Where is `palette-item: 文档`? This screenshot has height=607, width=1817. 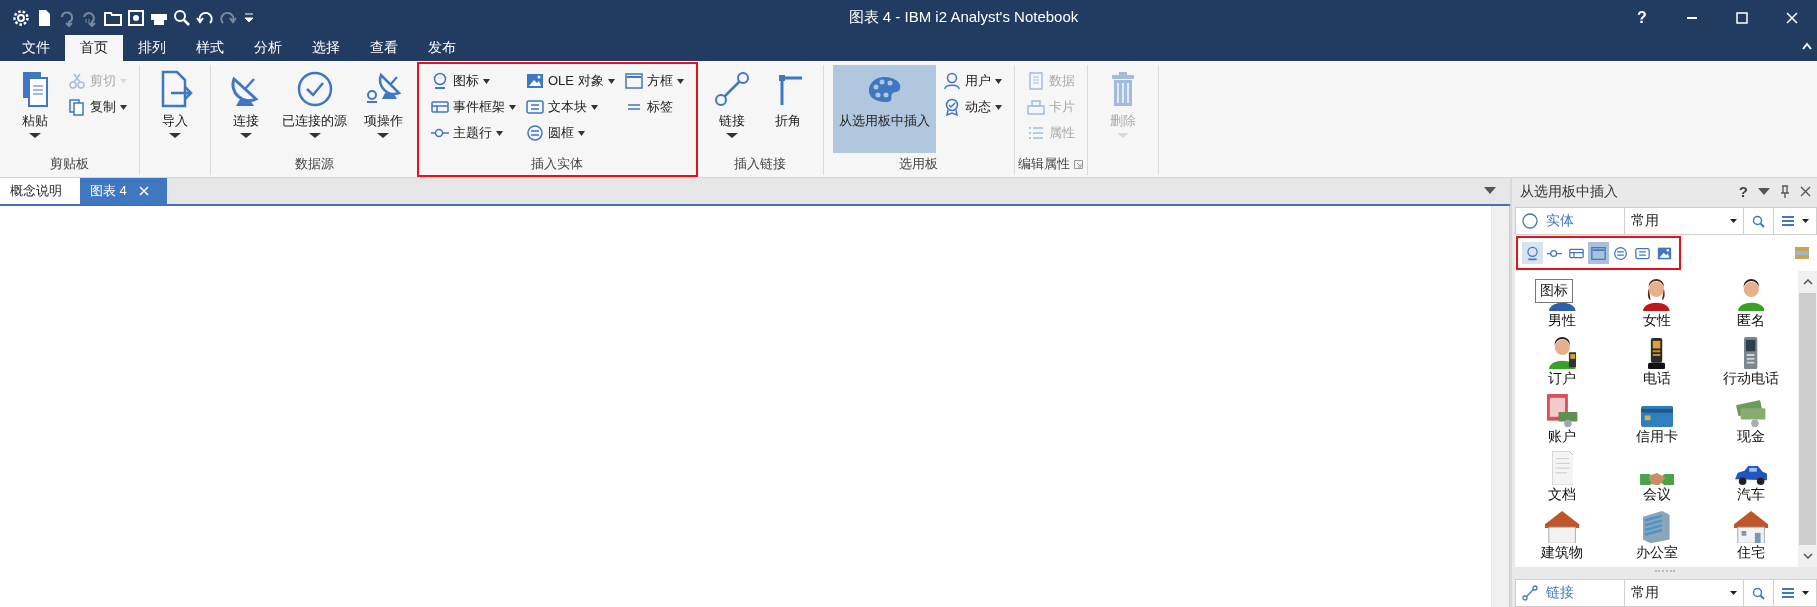 palette-item: 文档 is located at coordinates (1562, 477).